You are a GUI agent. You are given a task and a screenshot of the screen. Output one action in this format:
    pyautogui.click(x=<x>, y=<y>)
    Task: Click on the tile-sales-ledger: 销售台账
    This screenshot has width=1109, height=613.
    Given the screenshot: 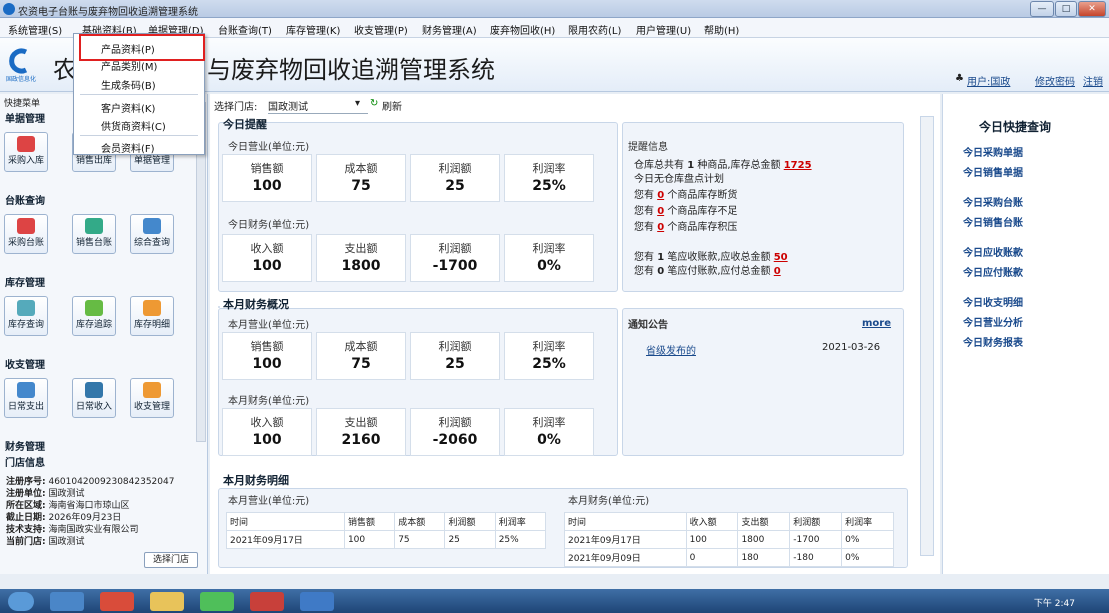 What is the action you would take?
    pyautogui.click(x=94, y=234)
    